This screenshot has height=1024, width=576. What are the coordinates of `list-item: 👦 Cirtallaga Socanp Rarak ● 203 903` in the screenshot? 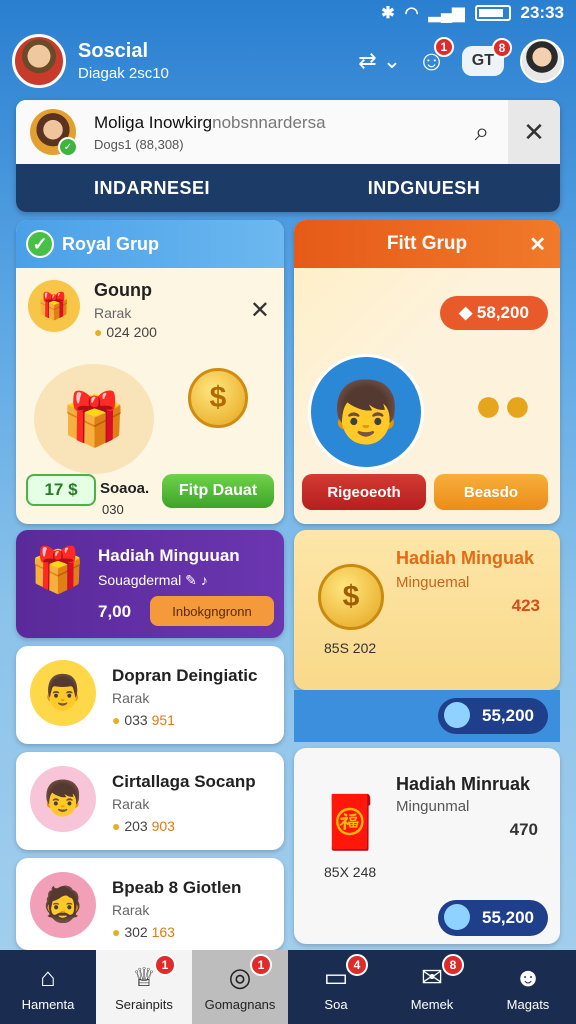 It's located at (150, 801).